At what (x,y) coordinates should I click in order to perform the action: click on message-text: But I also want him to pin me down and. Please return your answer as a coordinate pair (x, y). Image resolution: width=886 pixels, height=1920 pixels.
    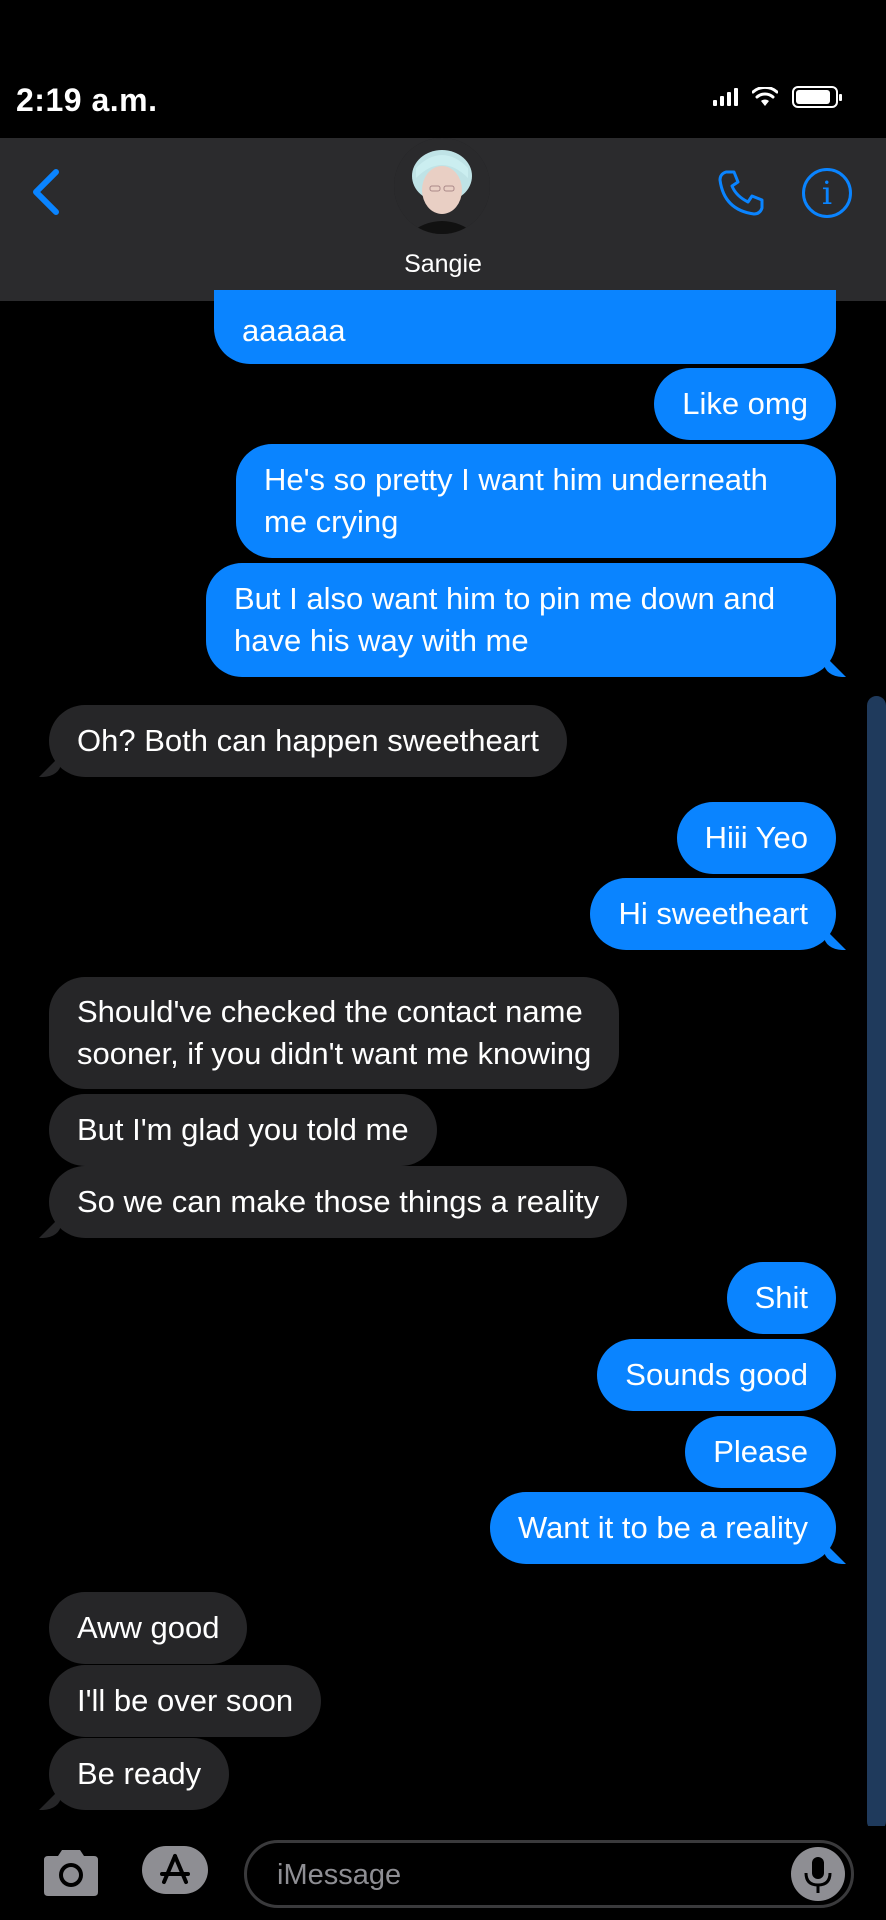
    Looking at the image, I should click on (505, 598).